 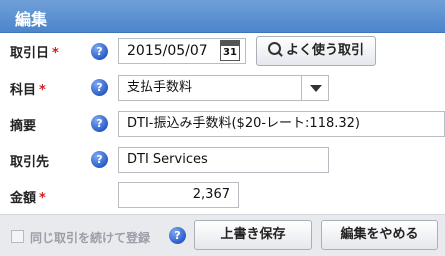 I want to click on row-partner: 取引先 ? DTI Services, so click(x=222, y=159).